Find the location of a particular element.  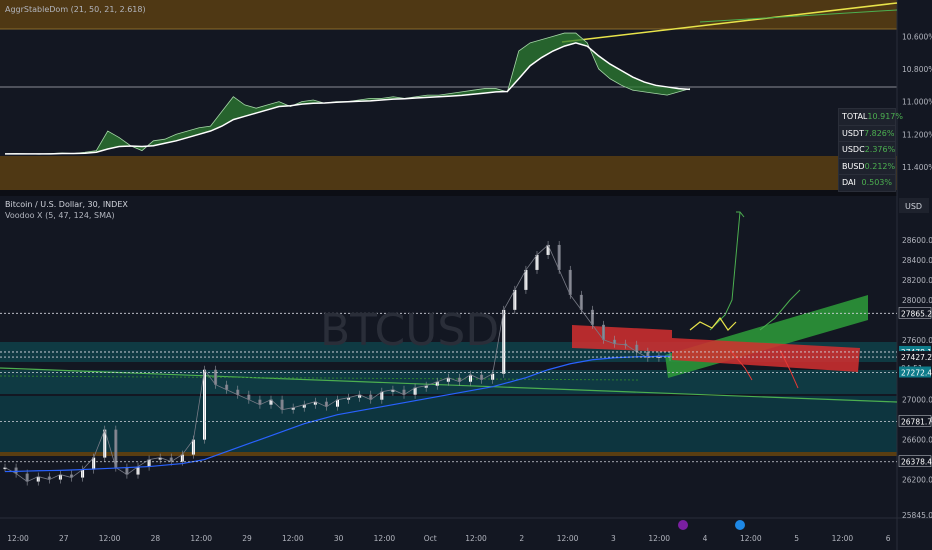

table-row: BUSD 0.212% is located at coordinates (867, 167).